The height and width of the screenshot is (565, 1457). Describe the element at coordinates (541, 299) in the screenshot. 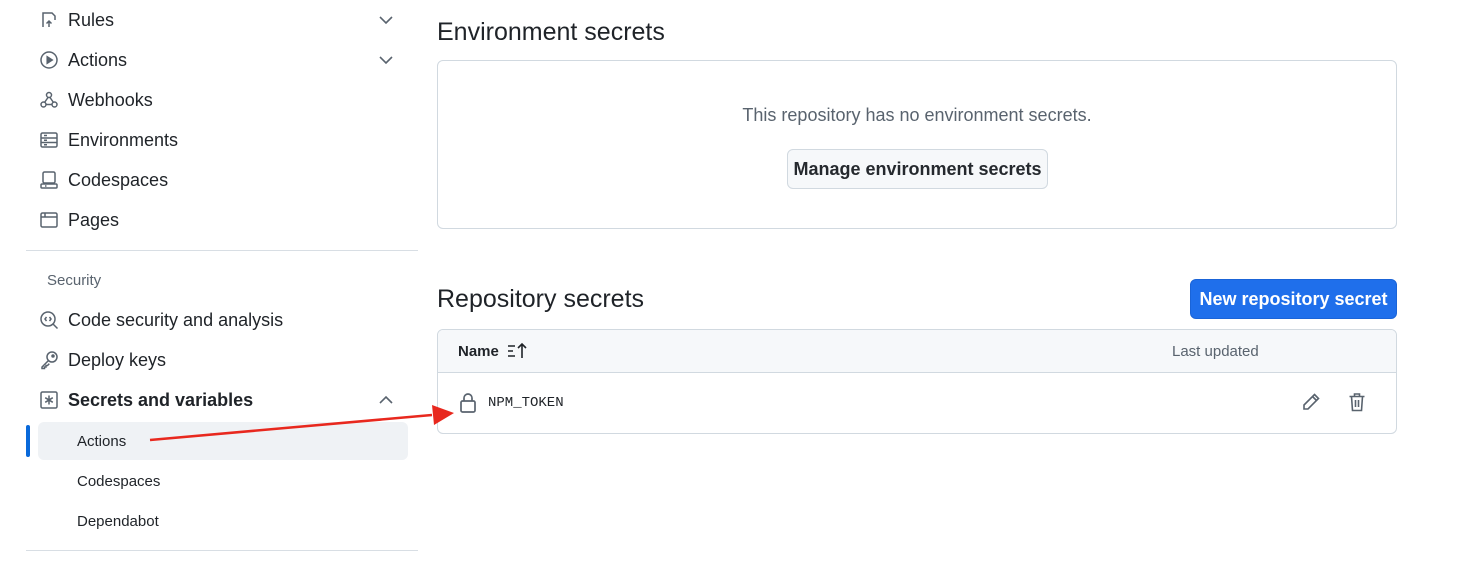

I see `repository-secrets-heading: Repository secrets` at that location.